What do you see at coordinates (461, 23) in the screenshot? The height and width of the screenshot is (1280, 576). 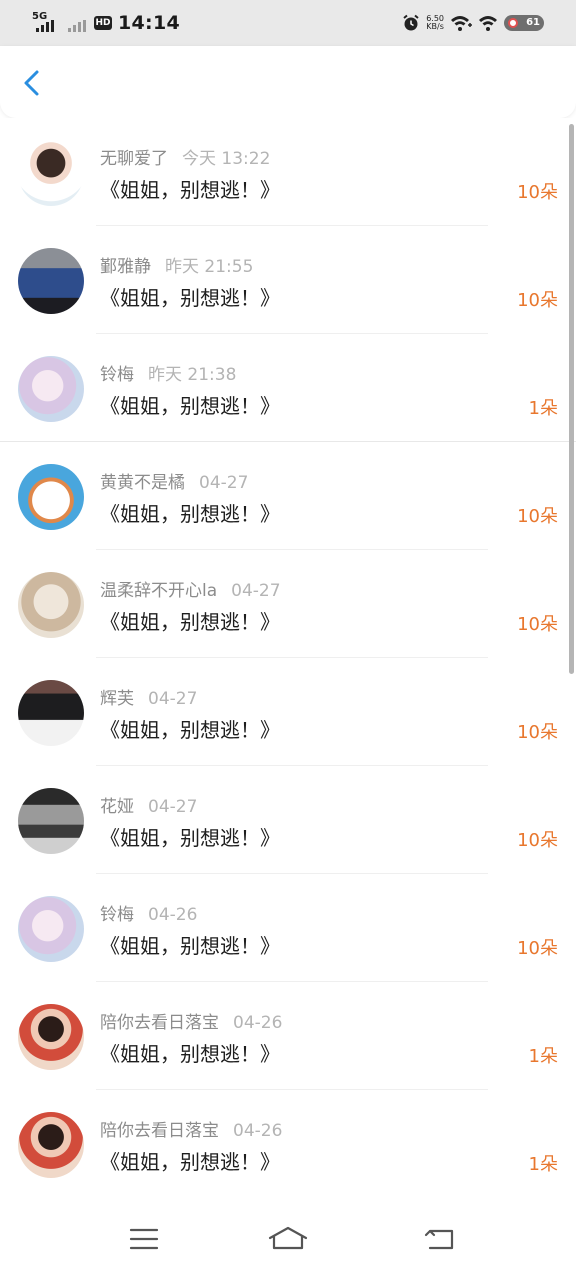 I see `wifi-plus-icon` at bounding box center [461, 23].